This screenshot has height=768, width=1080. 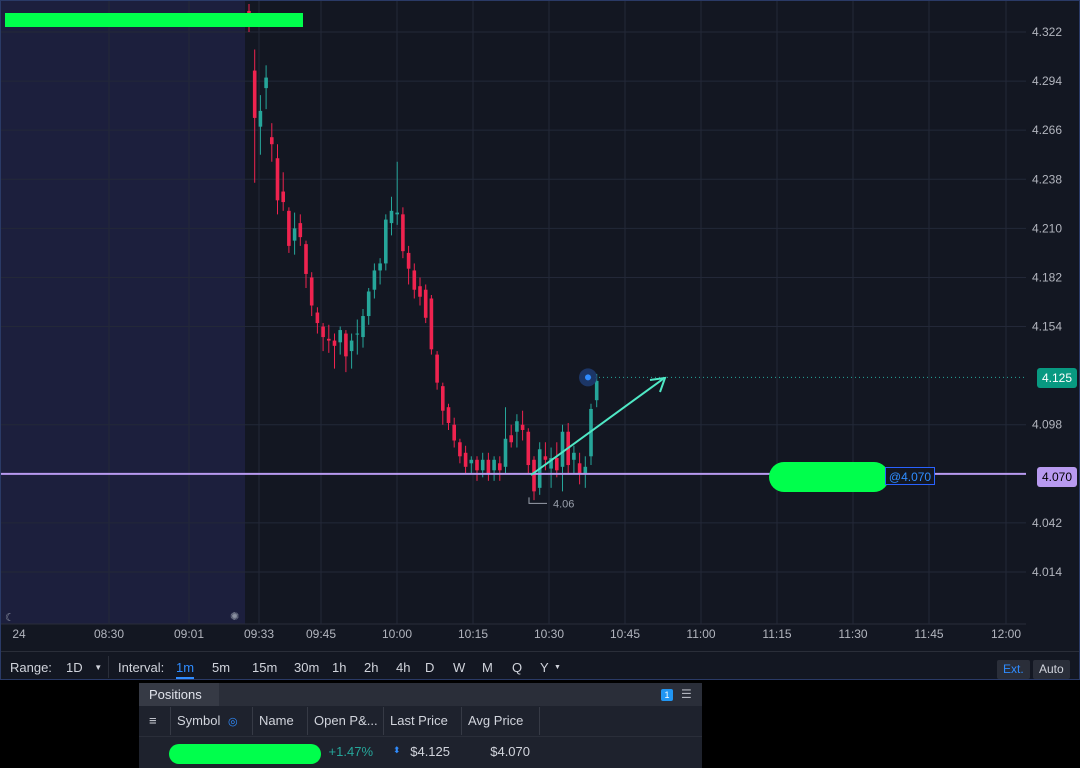 I want to click on avg-price-cell: $4.070, so click(x=510, y=751).